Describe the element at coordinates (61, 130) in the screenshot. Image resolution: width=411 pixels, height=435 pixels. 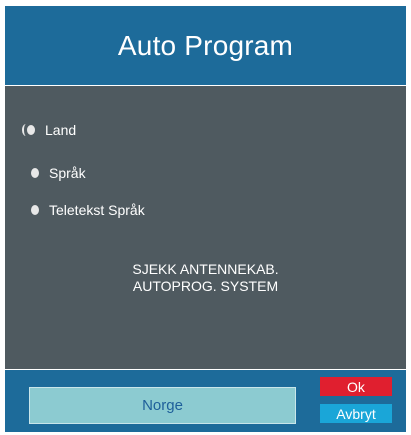
I see `option-label: Land` at that location.